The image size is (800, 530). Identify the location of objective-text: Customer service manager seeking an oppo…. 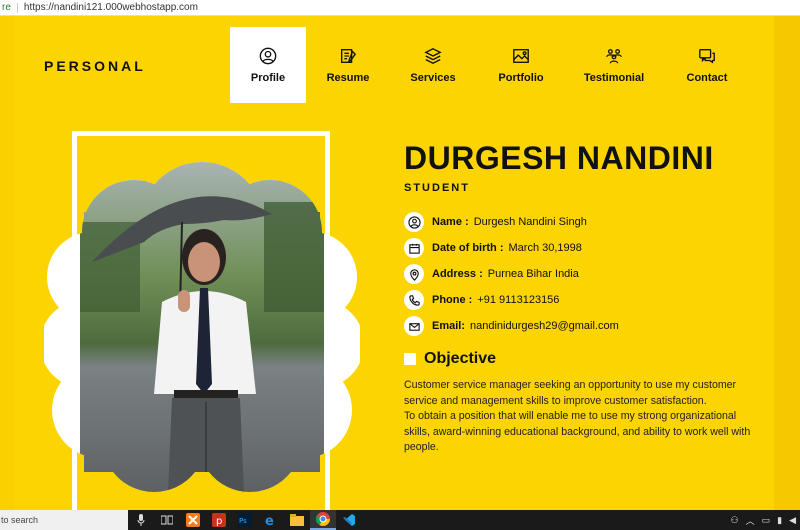
(580, 417).